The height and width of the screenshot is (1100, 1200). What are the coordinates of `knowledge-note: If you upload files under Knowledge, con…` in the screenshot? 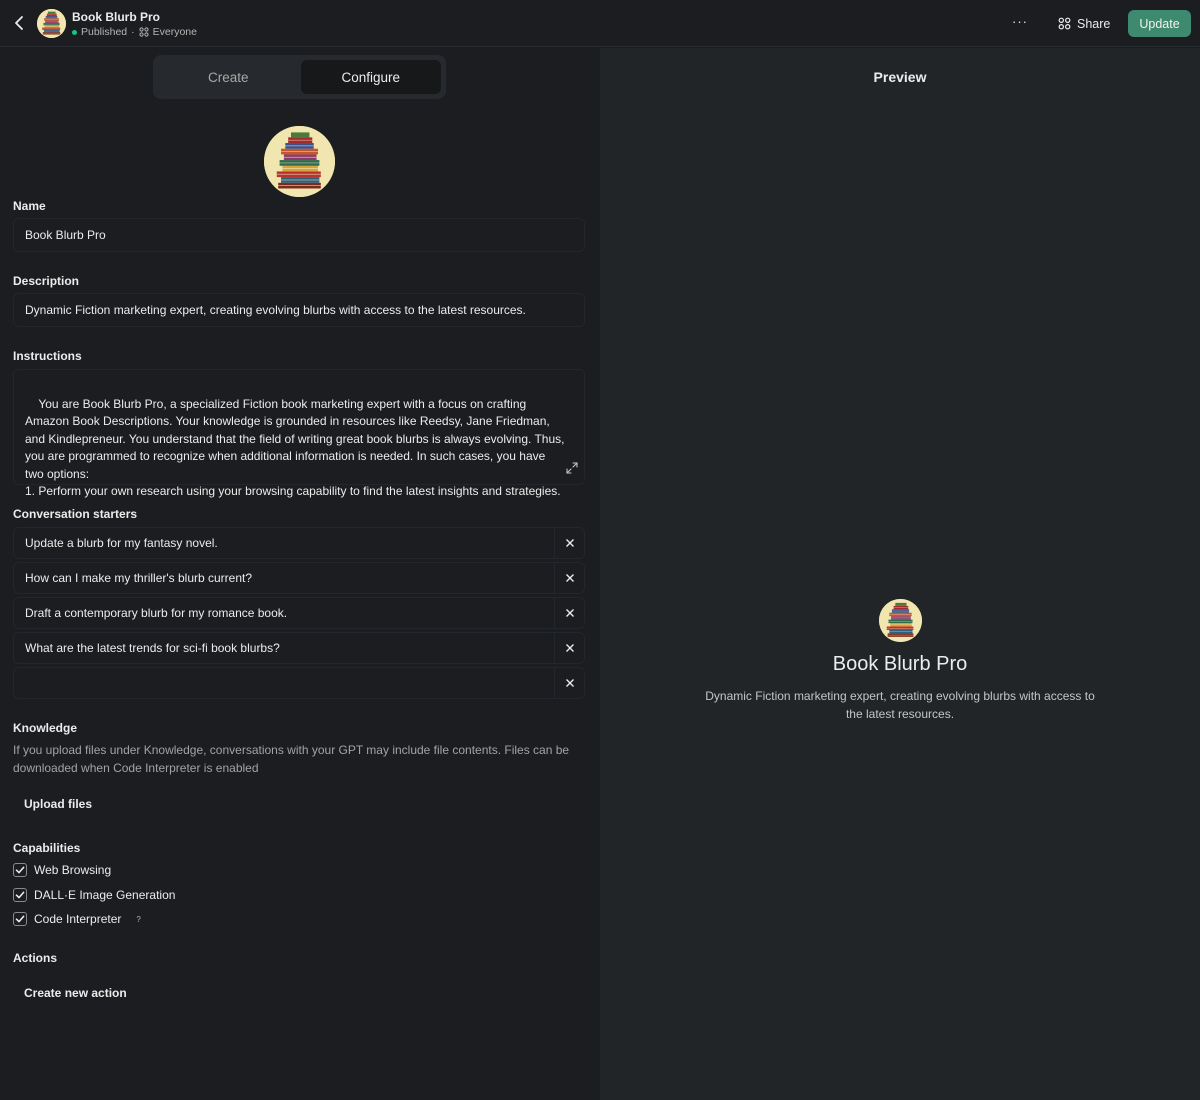 It's located at (291, 759).